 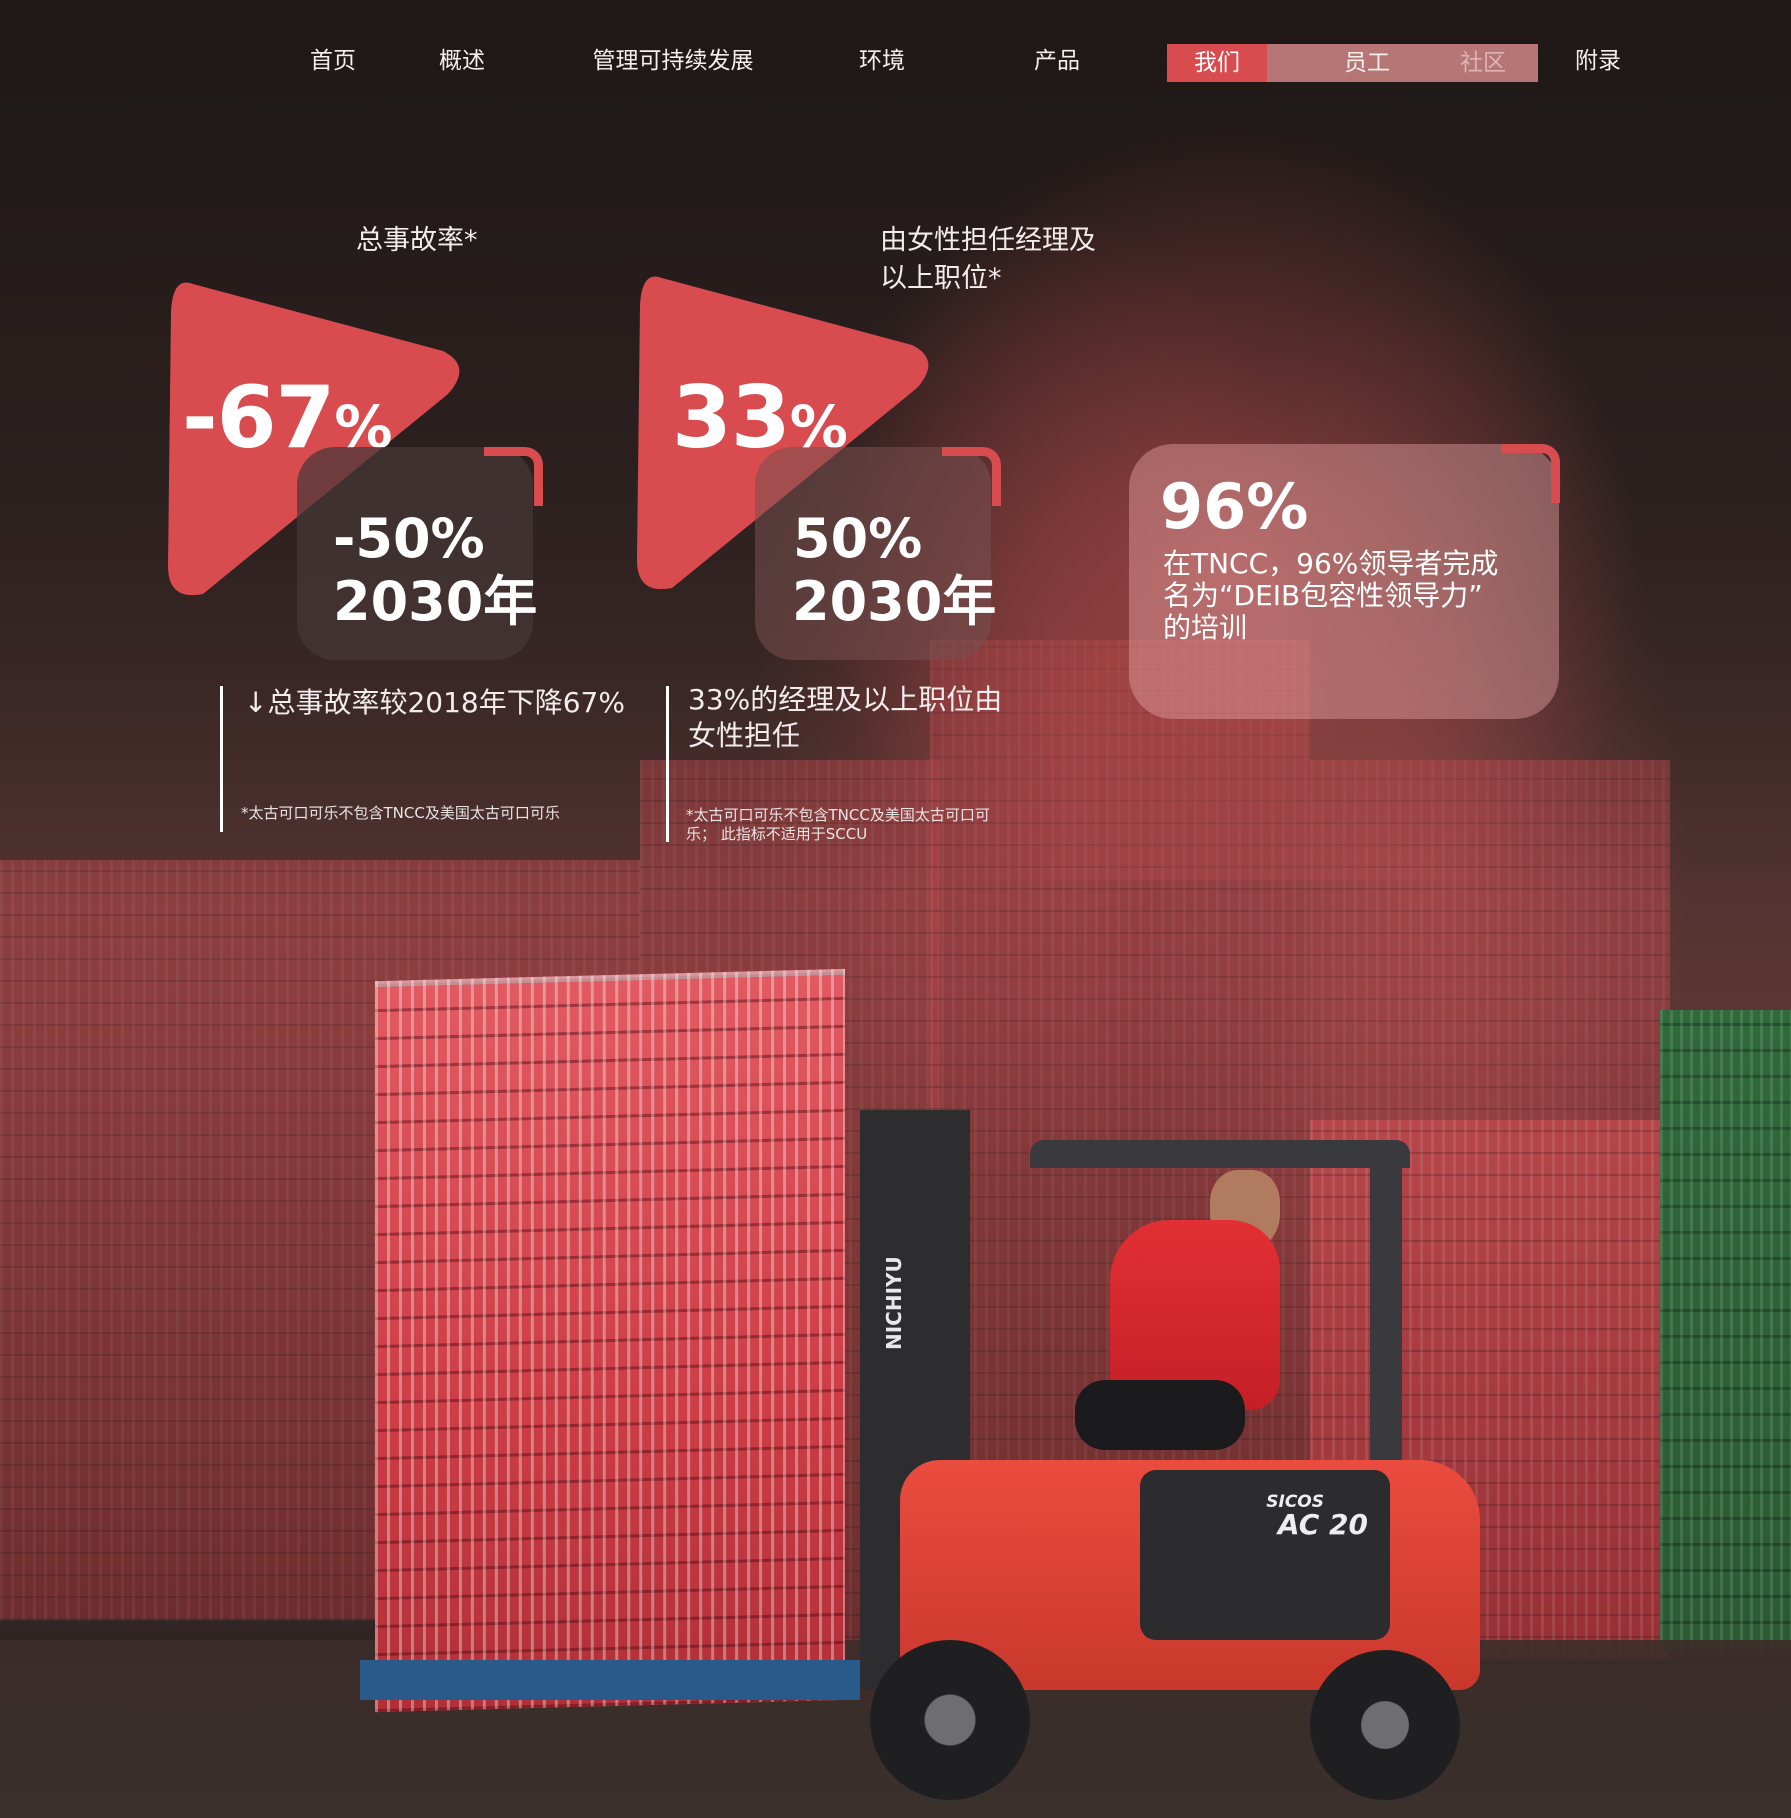 What do you see at coordinates (894, 1303) in the screenshot?
I see `forklift-brand: NICHIYU` at bounding box center [894, 1303].